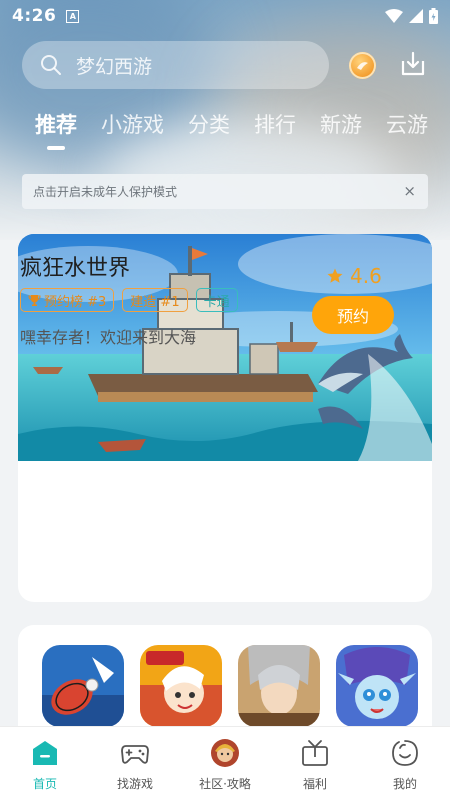  I want to click on home-icon, so click(45, 753).